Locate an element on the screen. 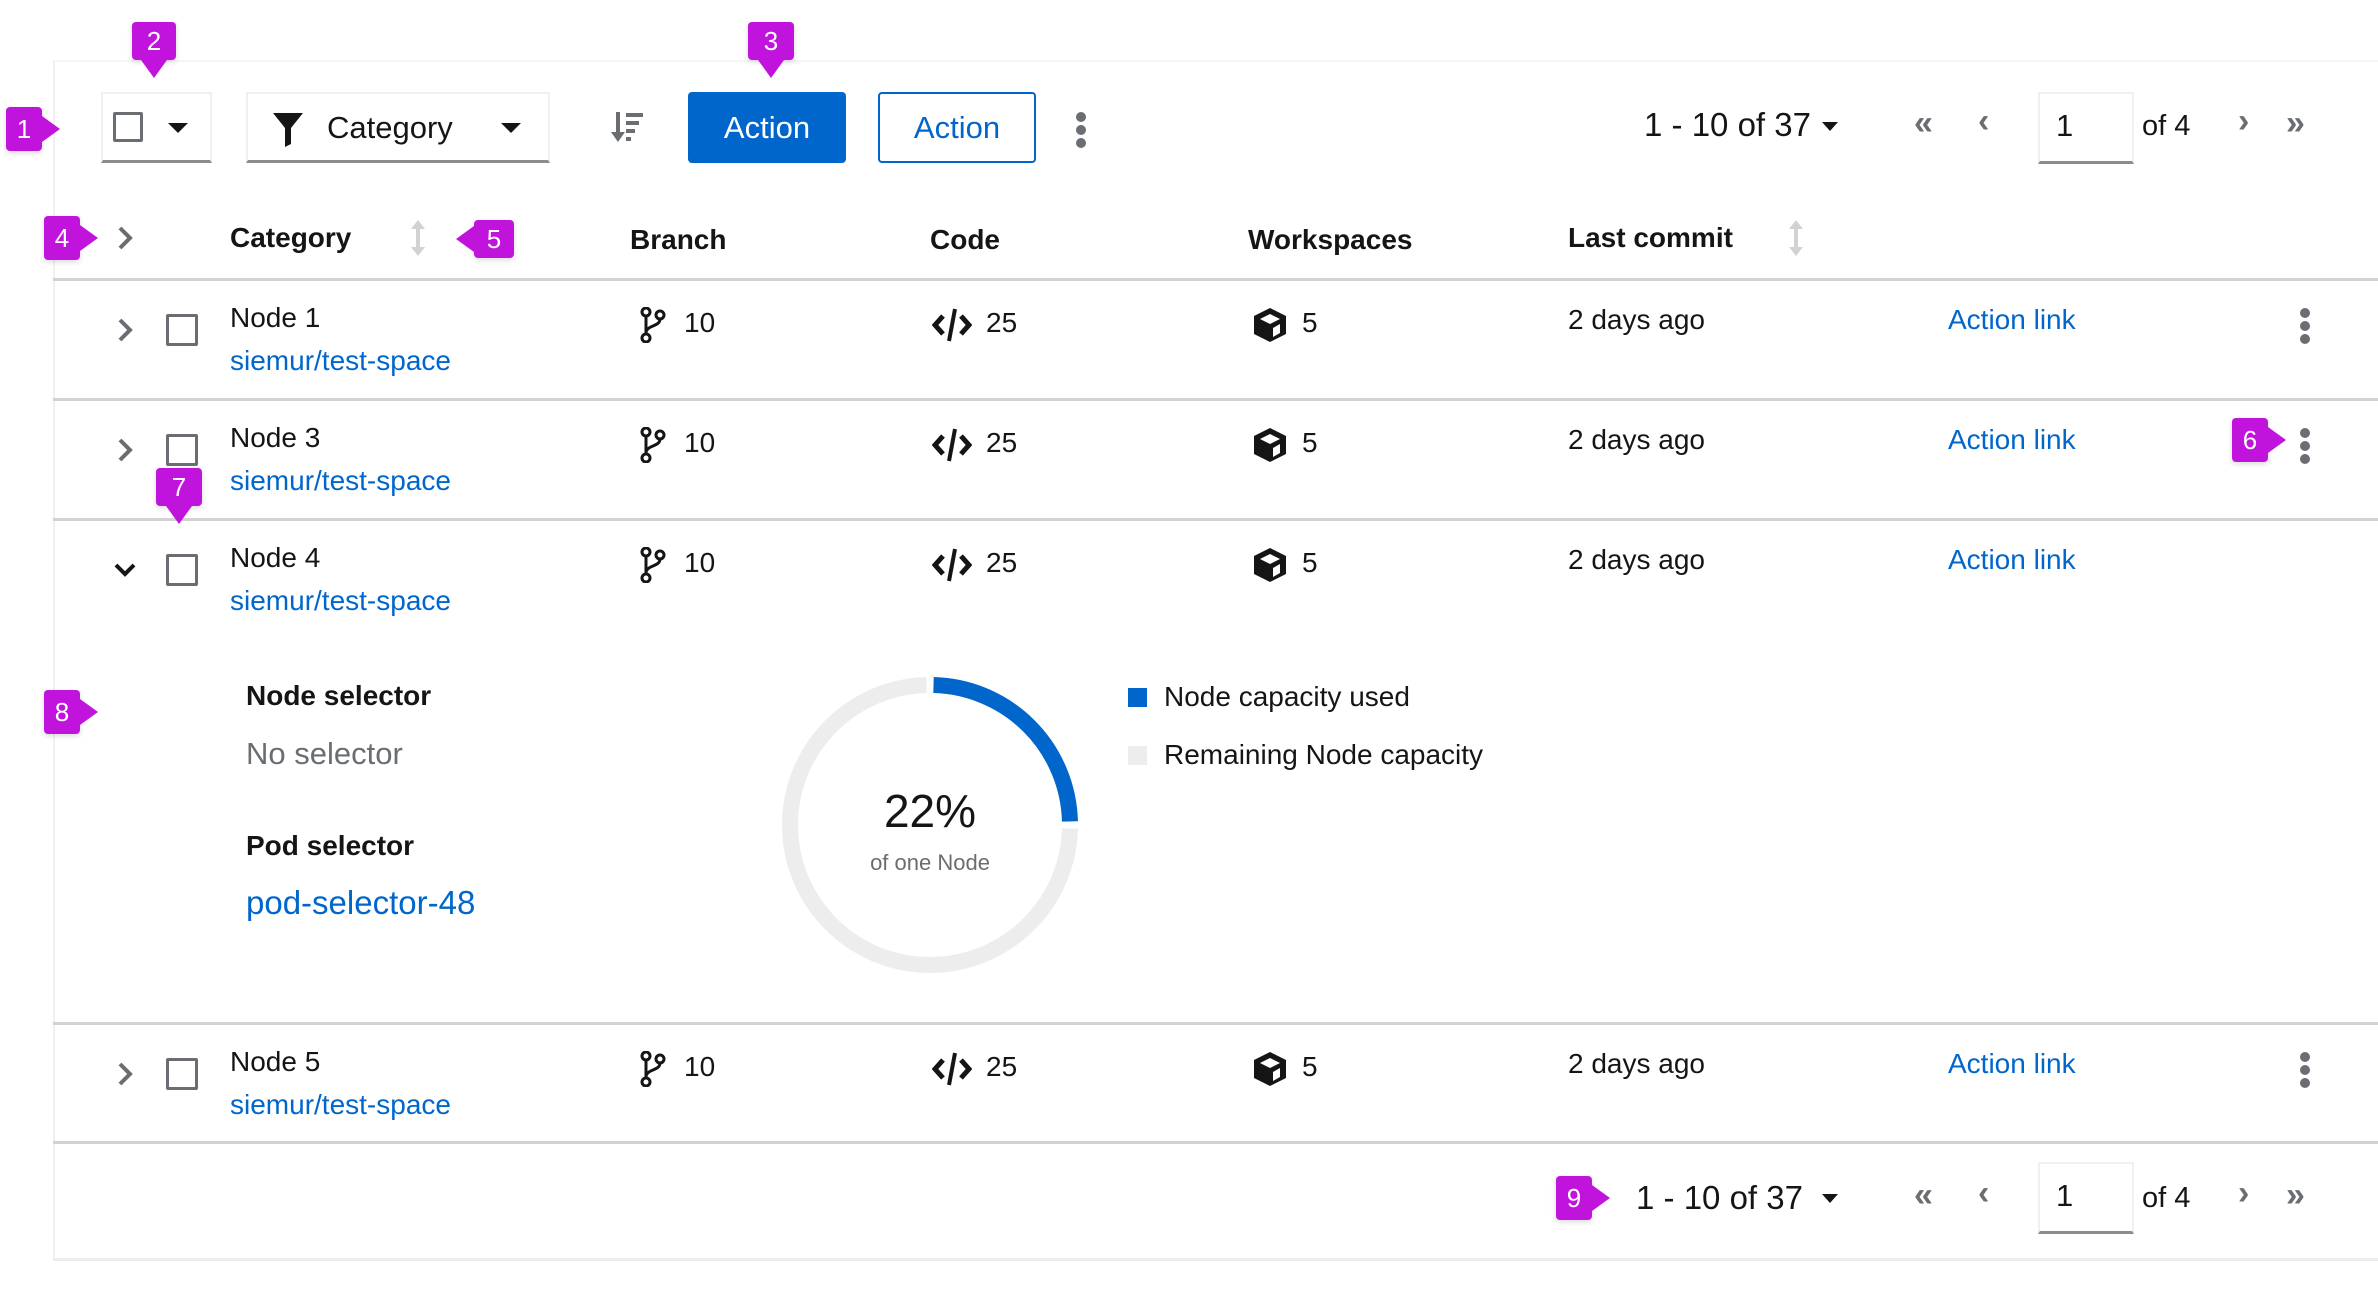  legend-label-remaining: Remaining Node capacity is located at coordinates (1324, 754).